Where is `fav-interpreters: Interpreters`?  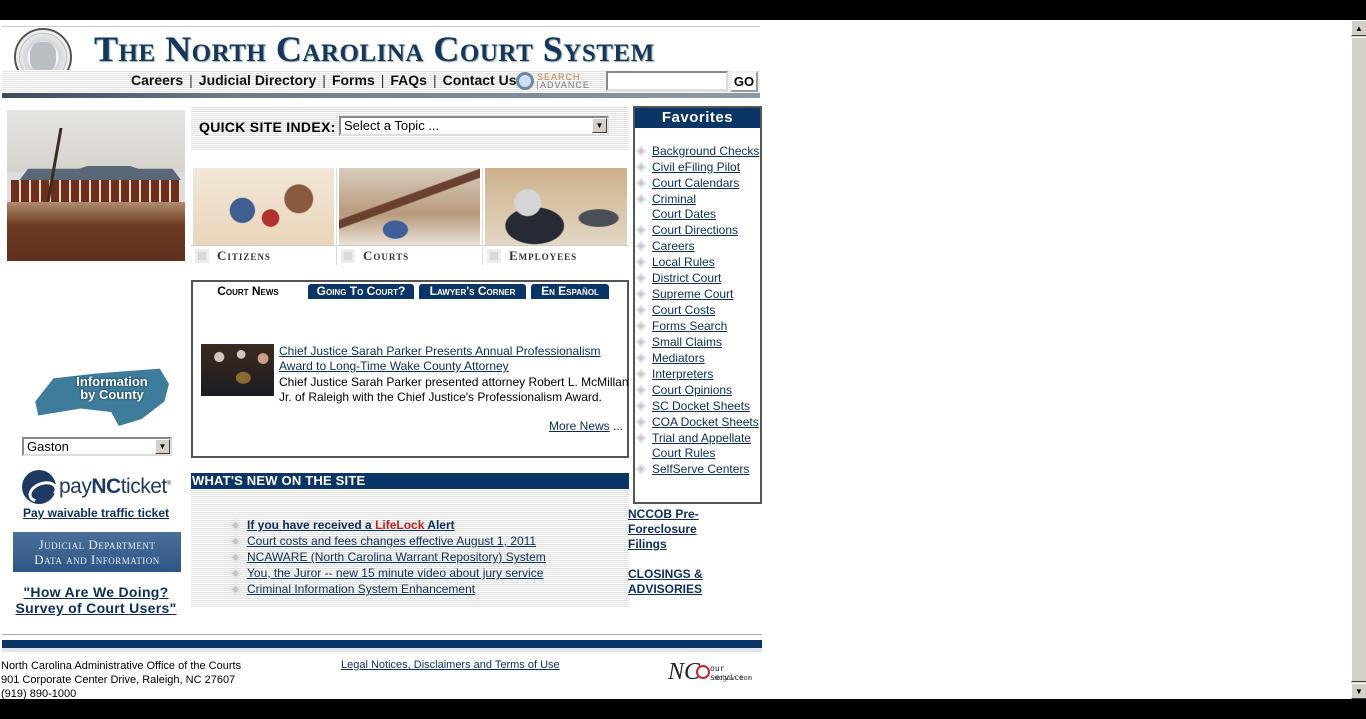
fav-interpreters: Interpreters is located at coordinates (707, 374).